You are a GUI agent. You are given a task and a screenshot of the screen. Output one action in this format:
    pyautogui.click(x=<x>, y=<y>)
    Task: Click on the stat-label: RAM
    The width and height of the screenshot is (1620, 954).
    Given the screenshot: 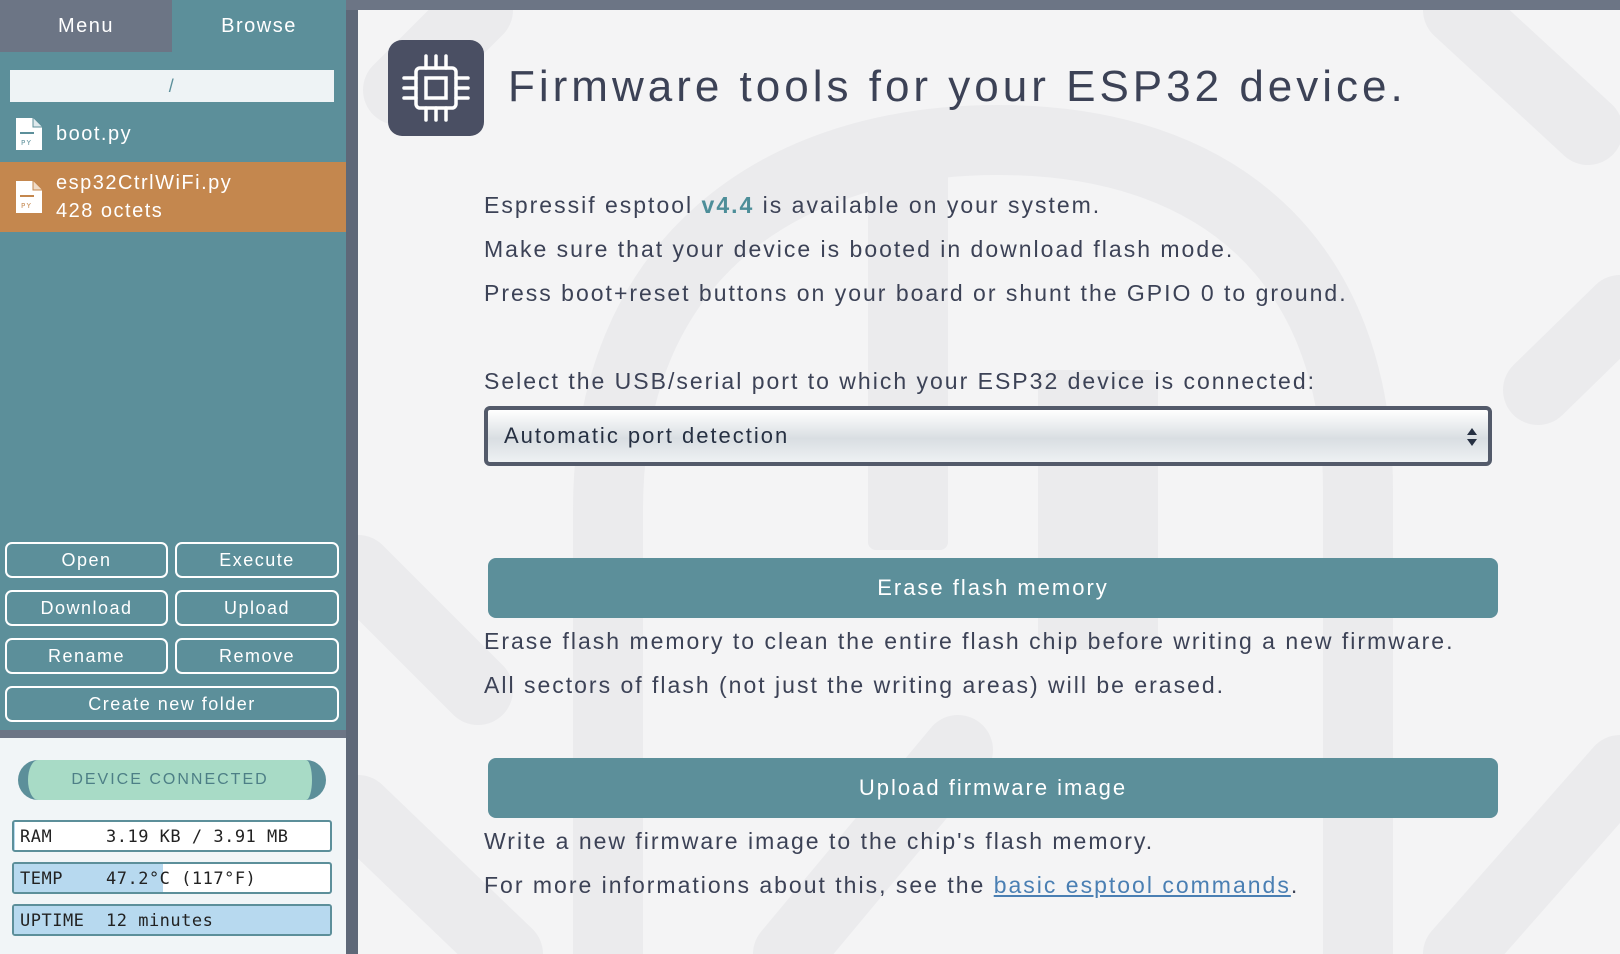 What is the action you would take?
    pyautogui.click(x=36, y=837)
    